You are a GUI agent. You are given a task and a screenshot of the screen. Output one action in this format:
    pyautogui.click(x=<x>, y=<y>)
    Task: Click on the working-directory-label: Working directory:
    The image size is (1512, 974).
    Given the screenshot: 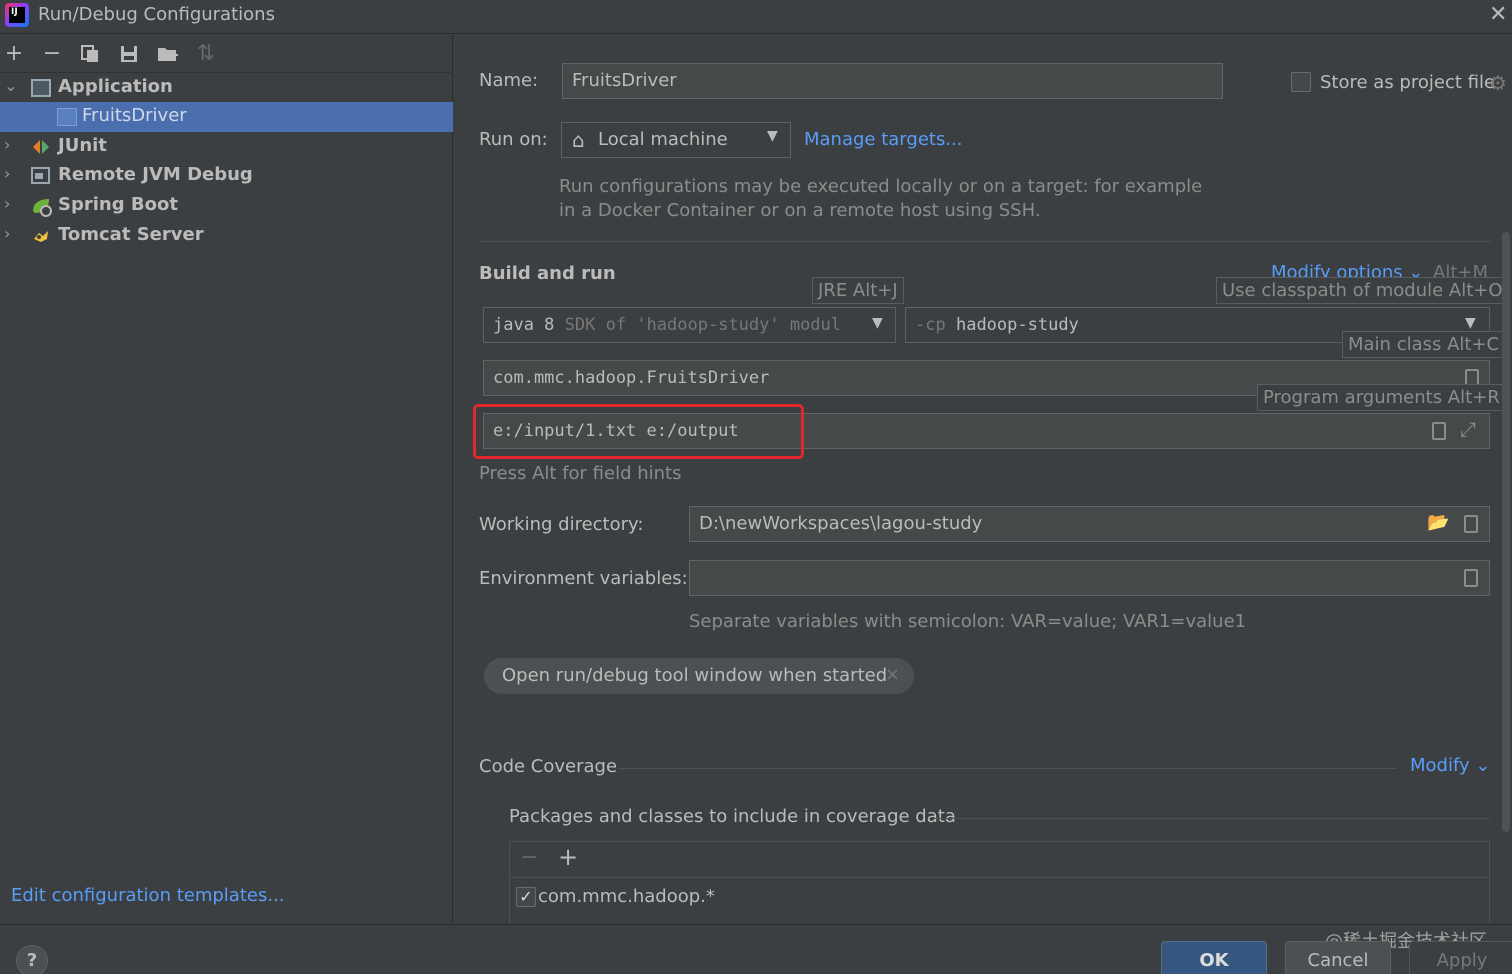 What is the action you would take?
    pyautogui.click(x=561, y=524)
    